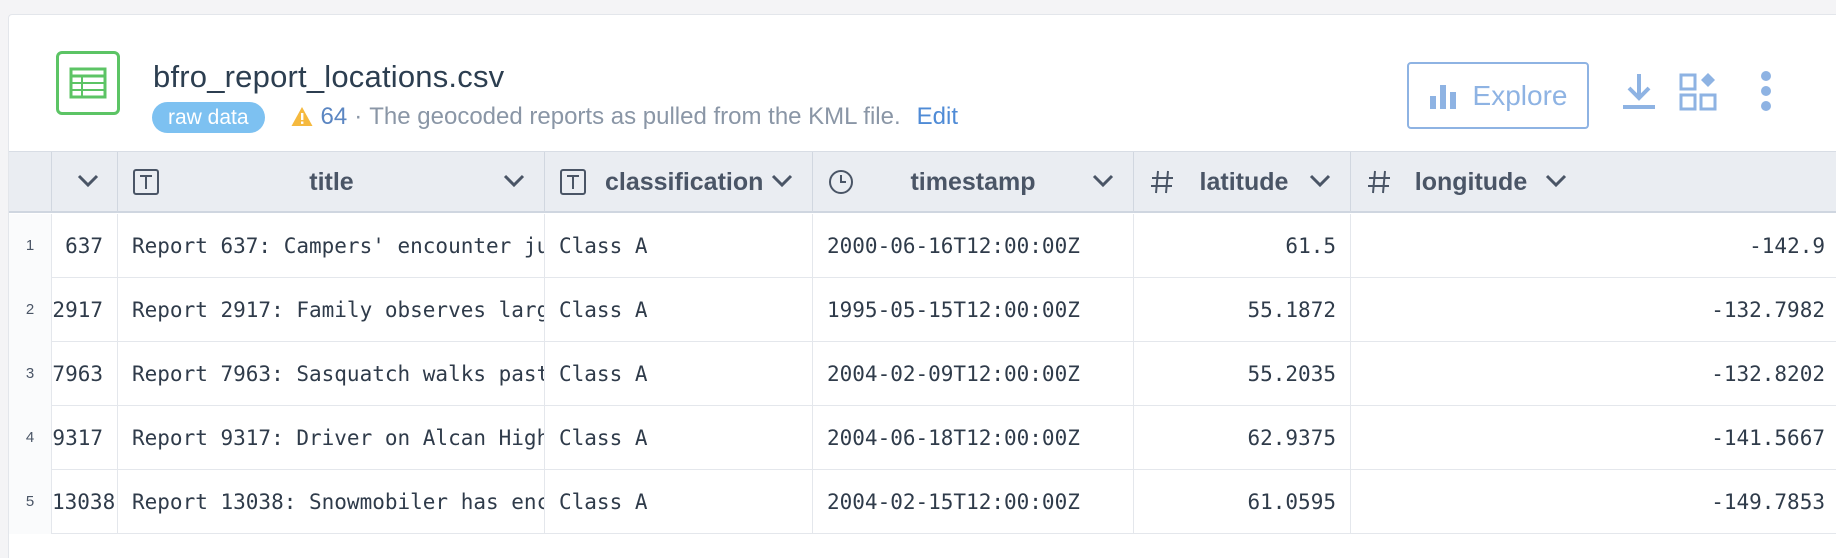 The width and height of the screenshot is (1836, 558). Describe the element at coordinates (85, 502) in the screenshot. I see `cell-id: 13038` at that location.